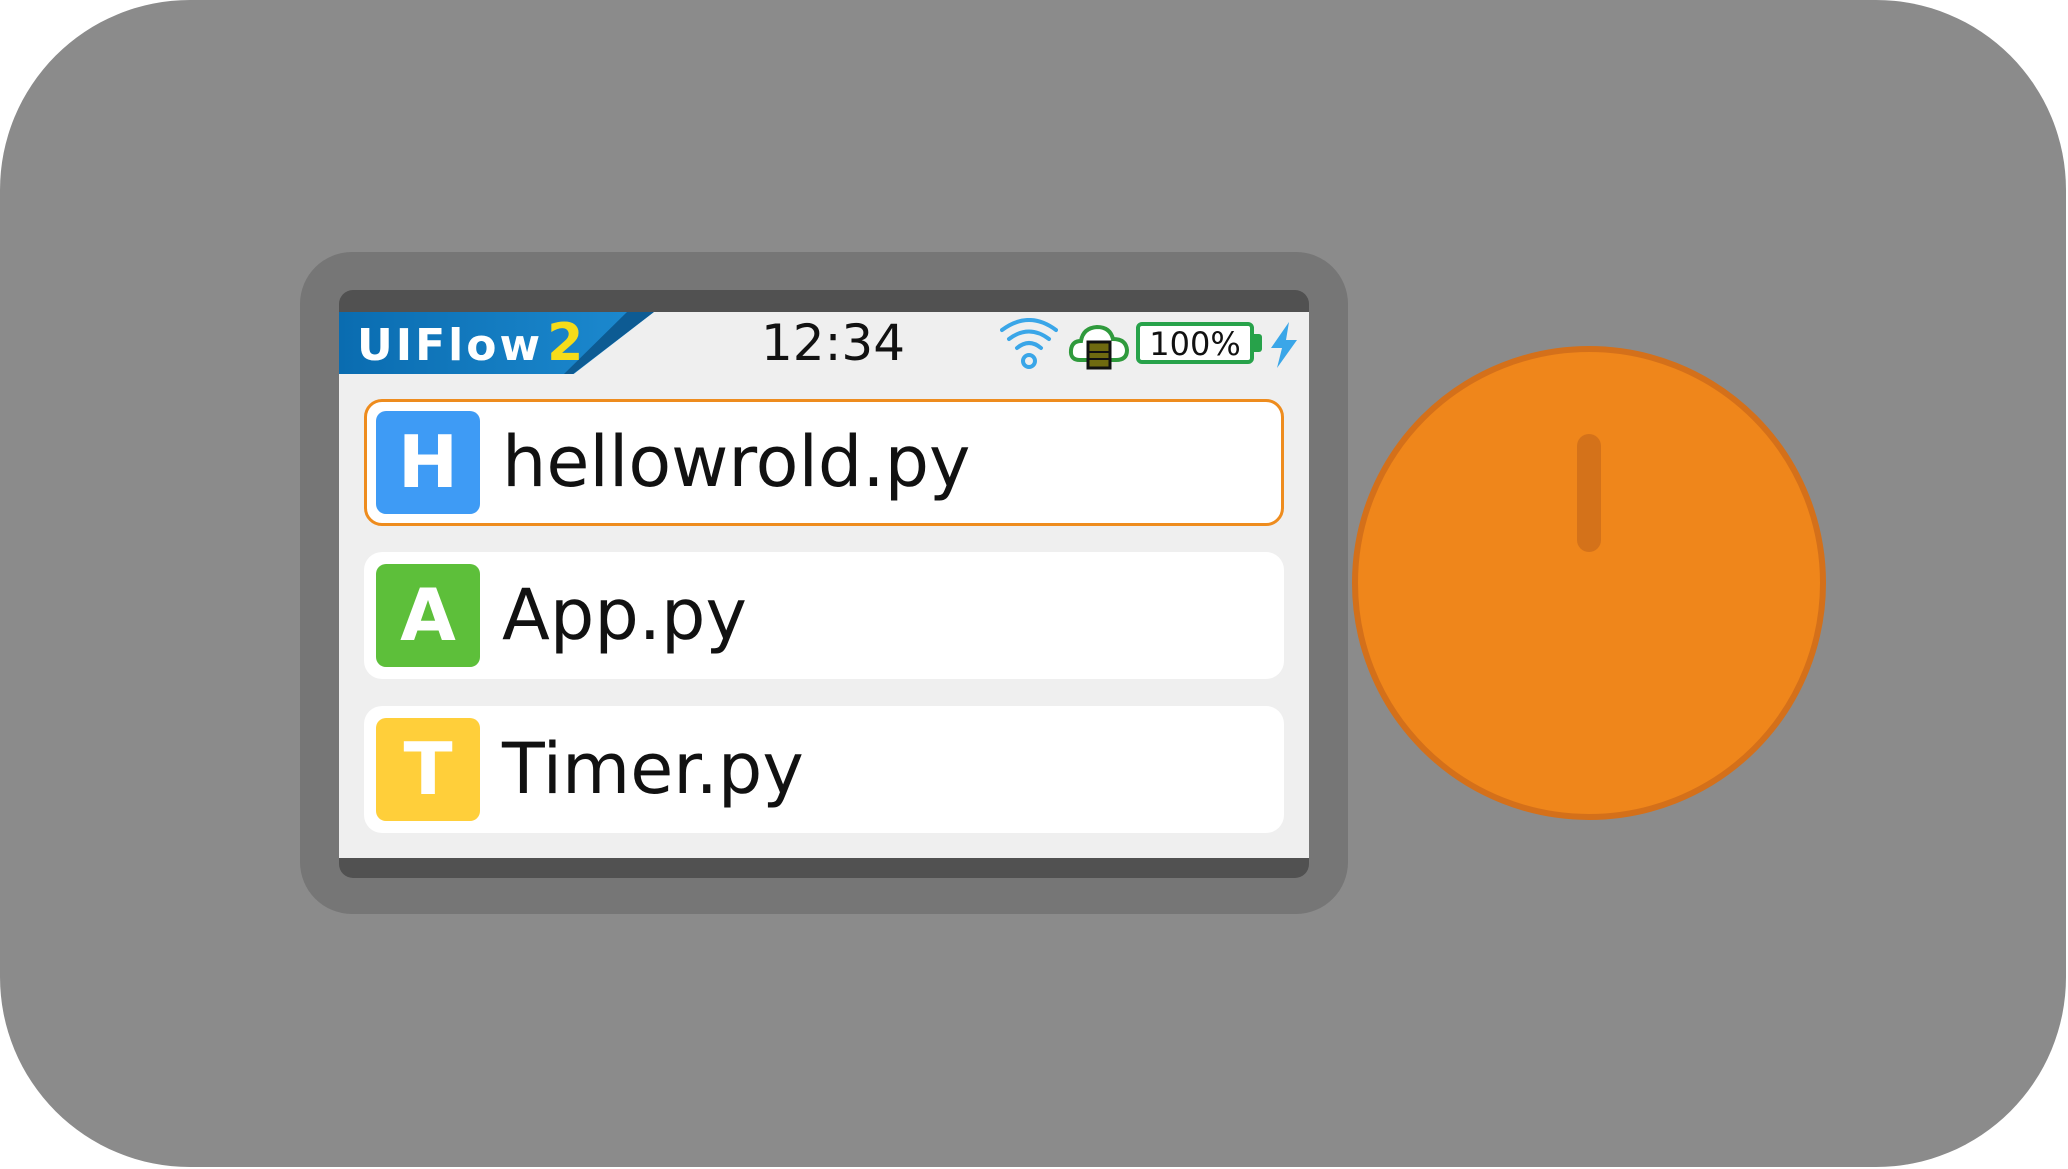 The height and width of the screenshot is (1169, 2068). I want to click on battery-indicator: 100%, so click(1195, 343).